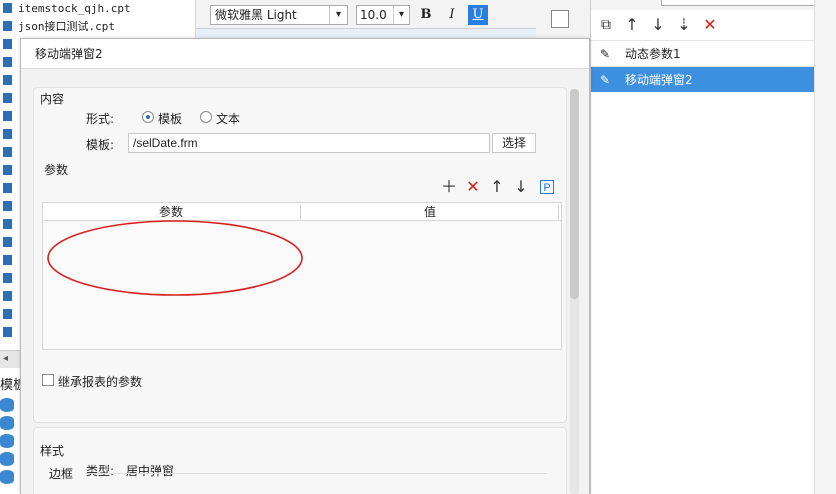 The width and height of the screenshot is (836, 494). What do you see at coordinates (478, 15) in the screenshot?
I see `underline-button: U` at bounding box center [478, 15].